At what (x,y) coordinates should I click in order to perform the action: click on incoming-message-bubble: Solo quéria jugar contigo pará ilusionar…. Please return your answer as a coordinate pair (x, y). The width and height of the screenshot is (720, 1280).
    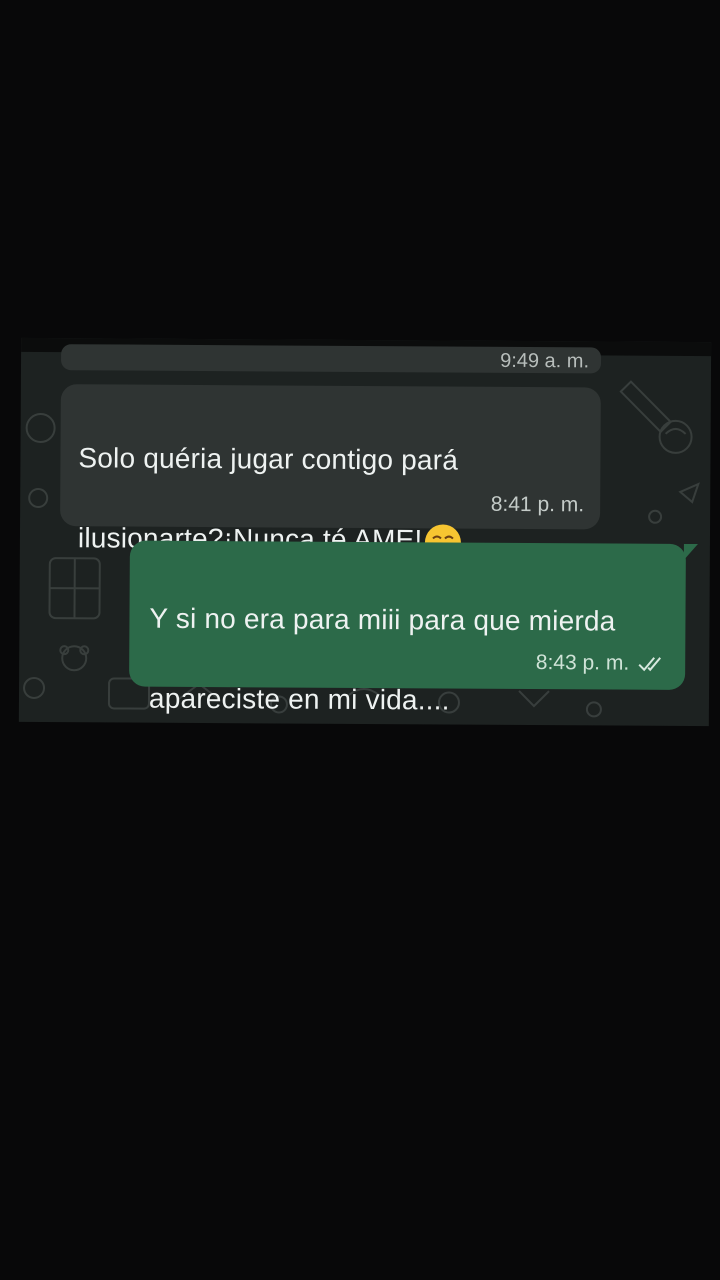
    Looking at the image, I should click on (330, 472).